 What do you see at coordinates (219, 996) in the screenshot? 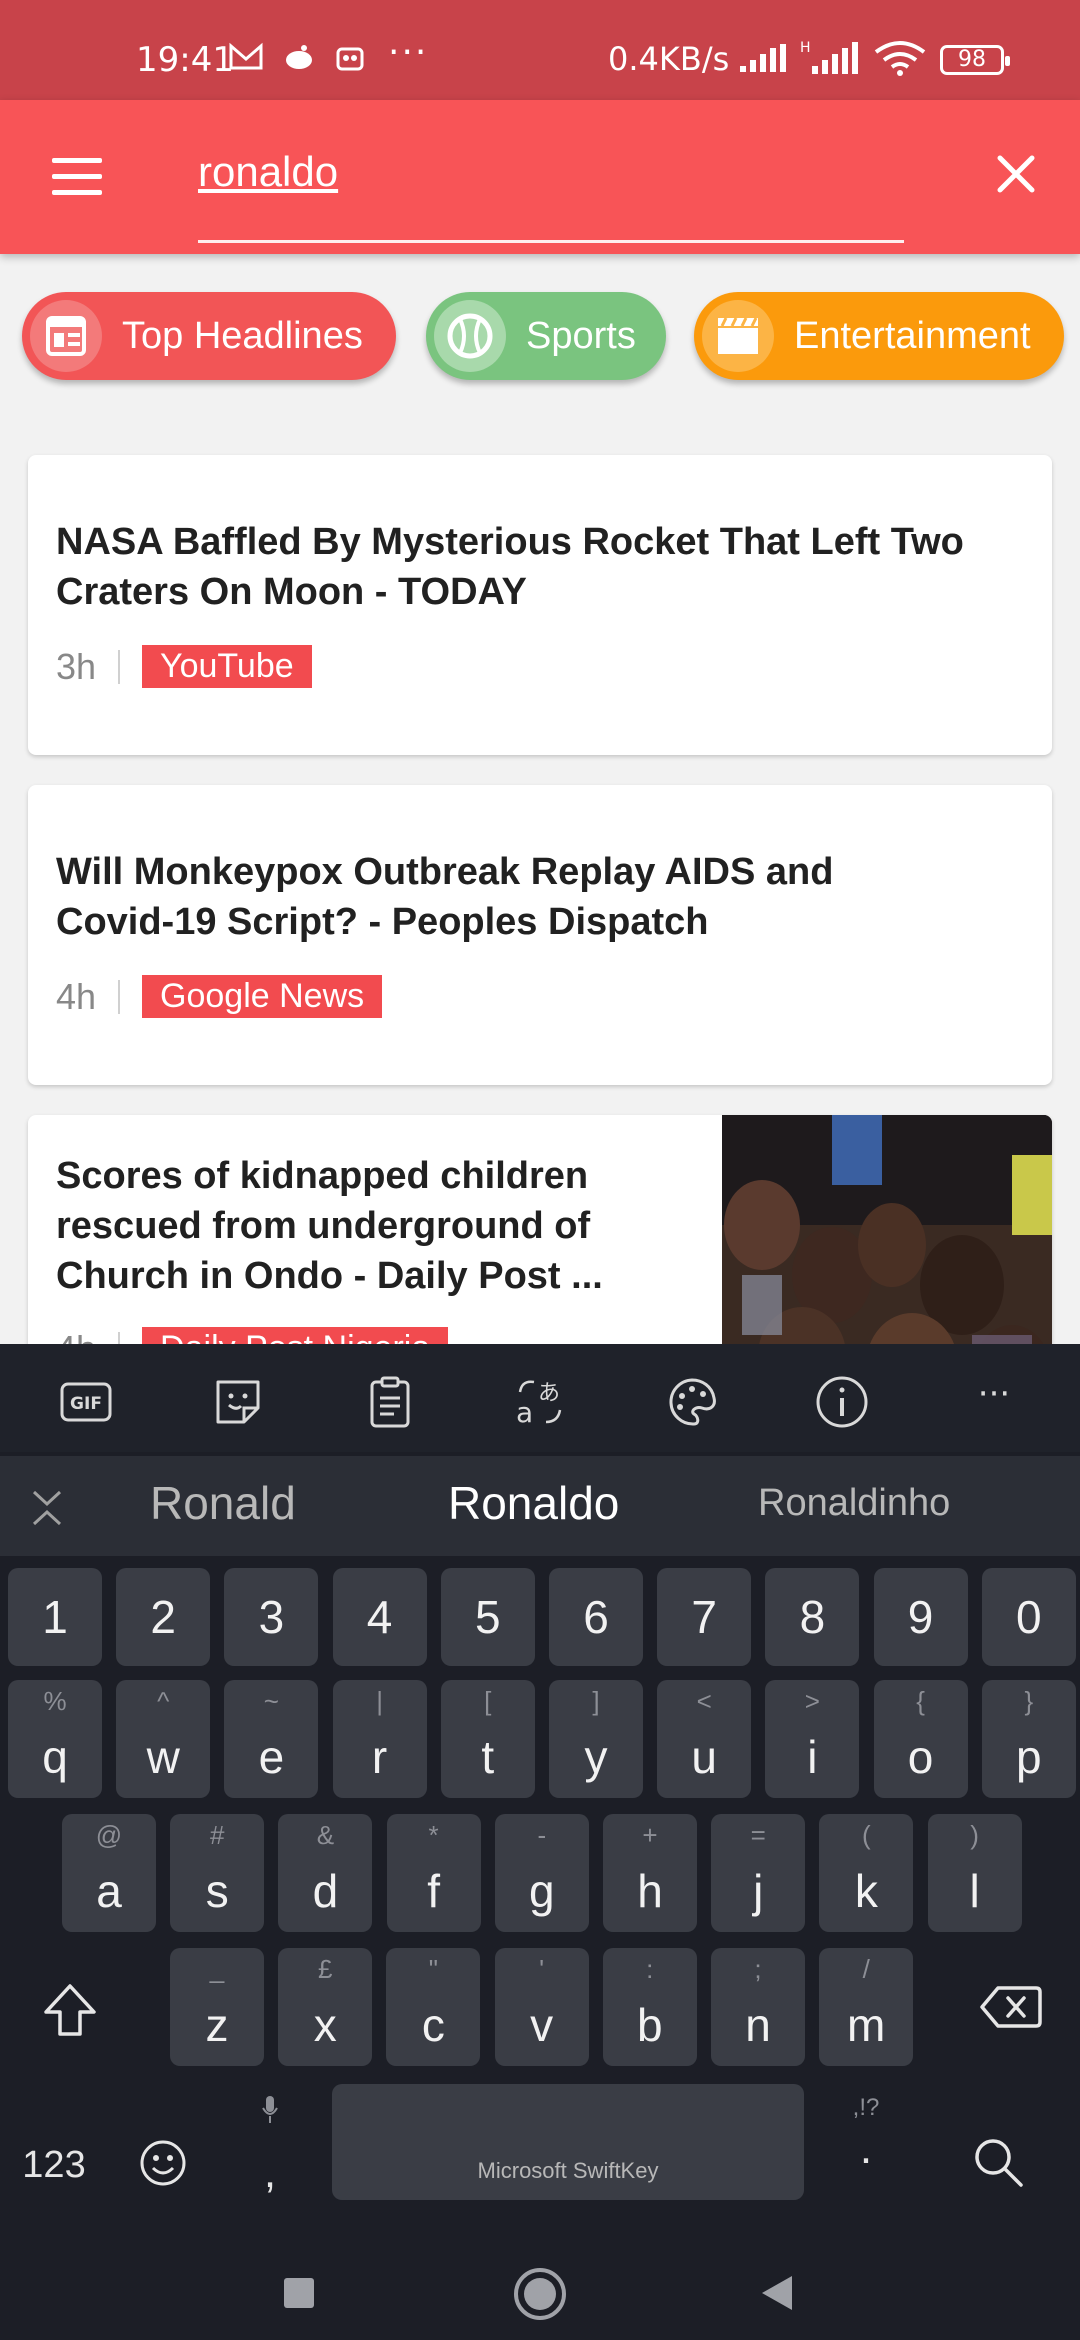
I see `news-meta: 4h Google News` at bounding box center [219, 996].